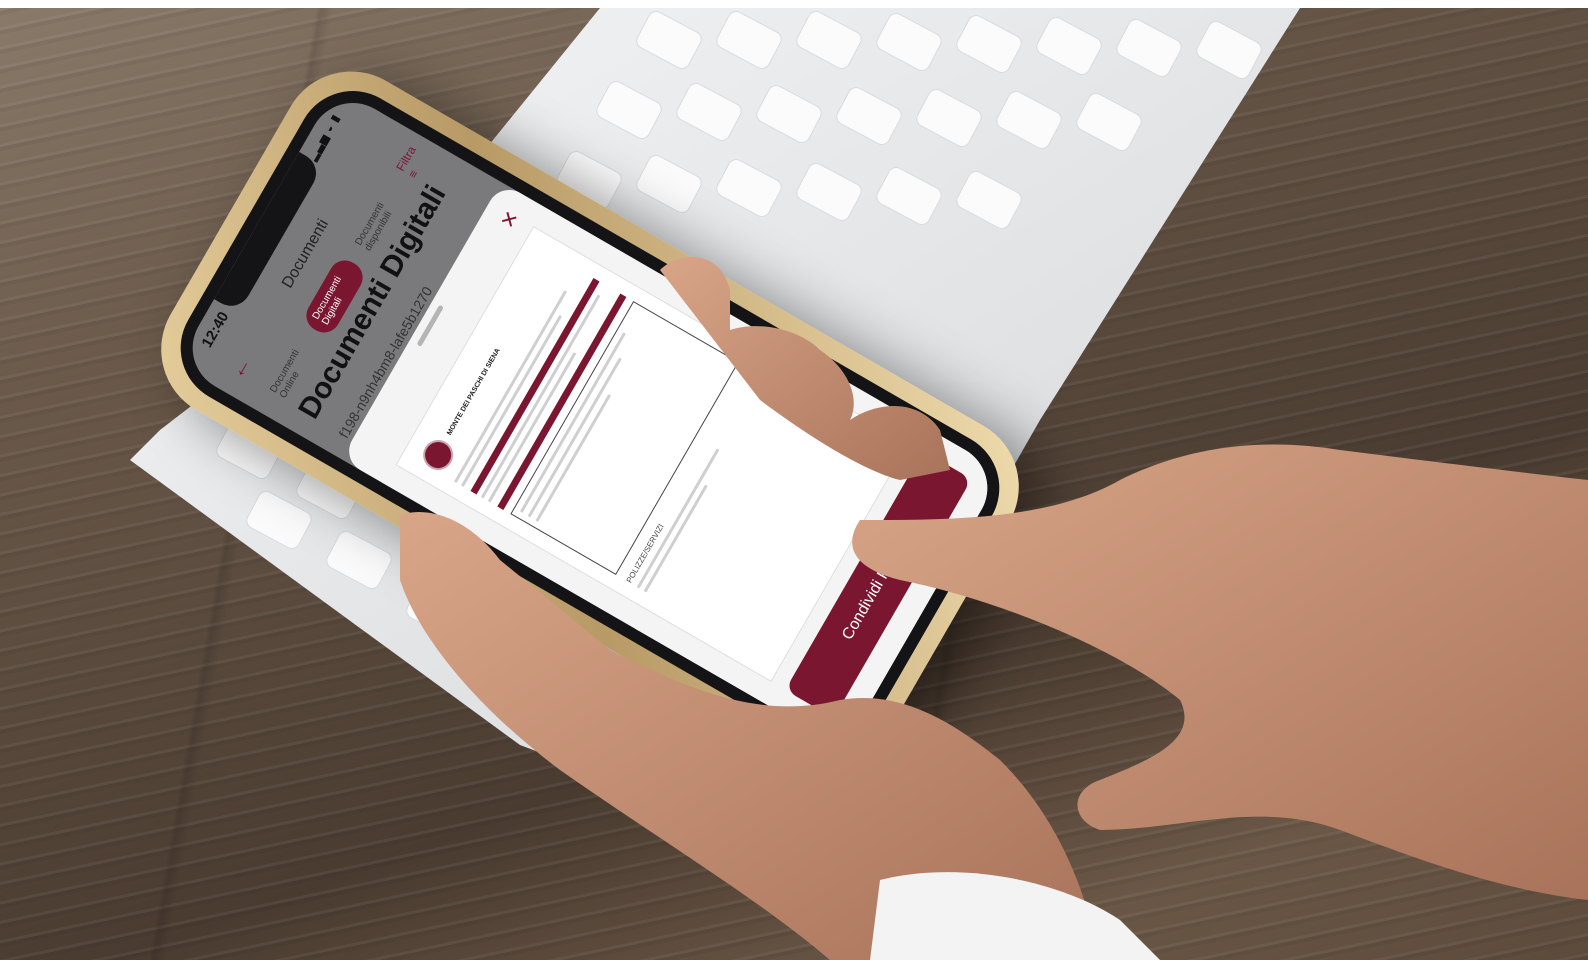  Describe the element at coordinates (1015, 916) in the screenshot. I see `shirt-cuff` at that location.